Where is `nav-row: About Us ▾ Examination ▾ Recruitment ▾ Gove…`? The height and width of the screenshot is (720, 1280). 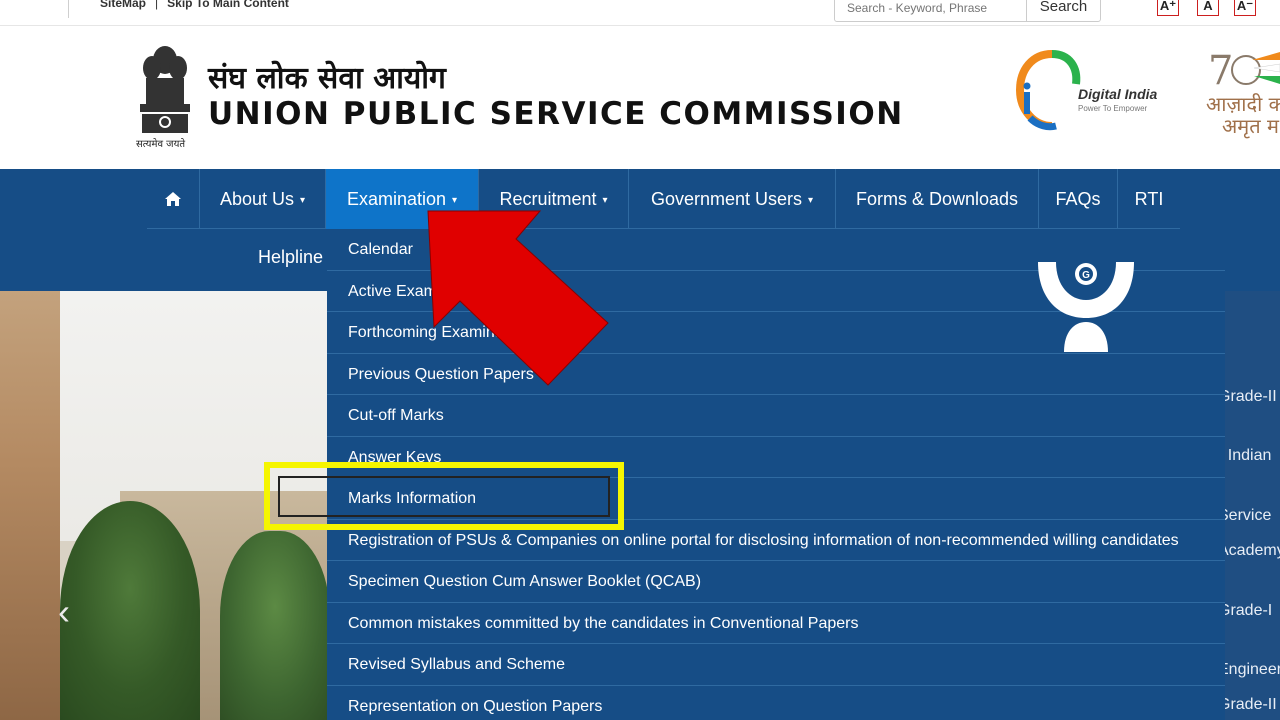 nav-row: About Us ▾ Examination ▾ Recruitment ▾ Gove… is located at coordinates (663, 199).